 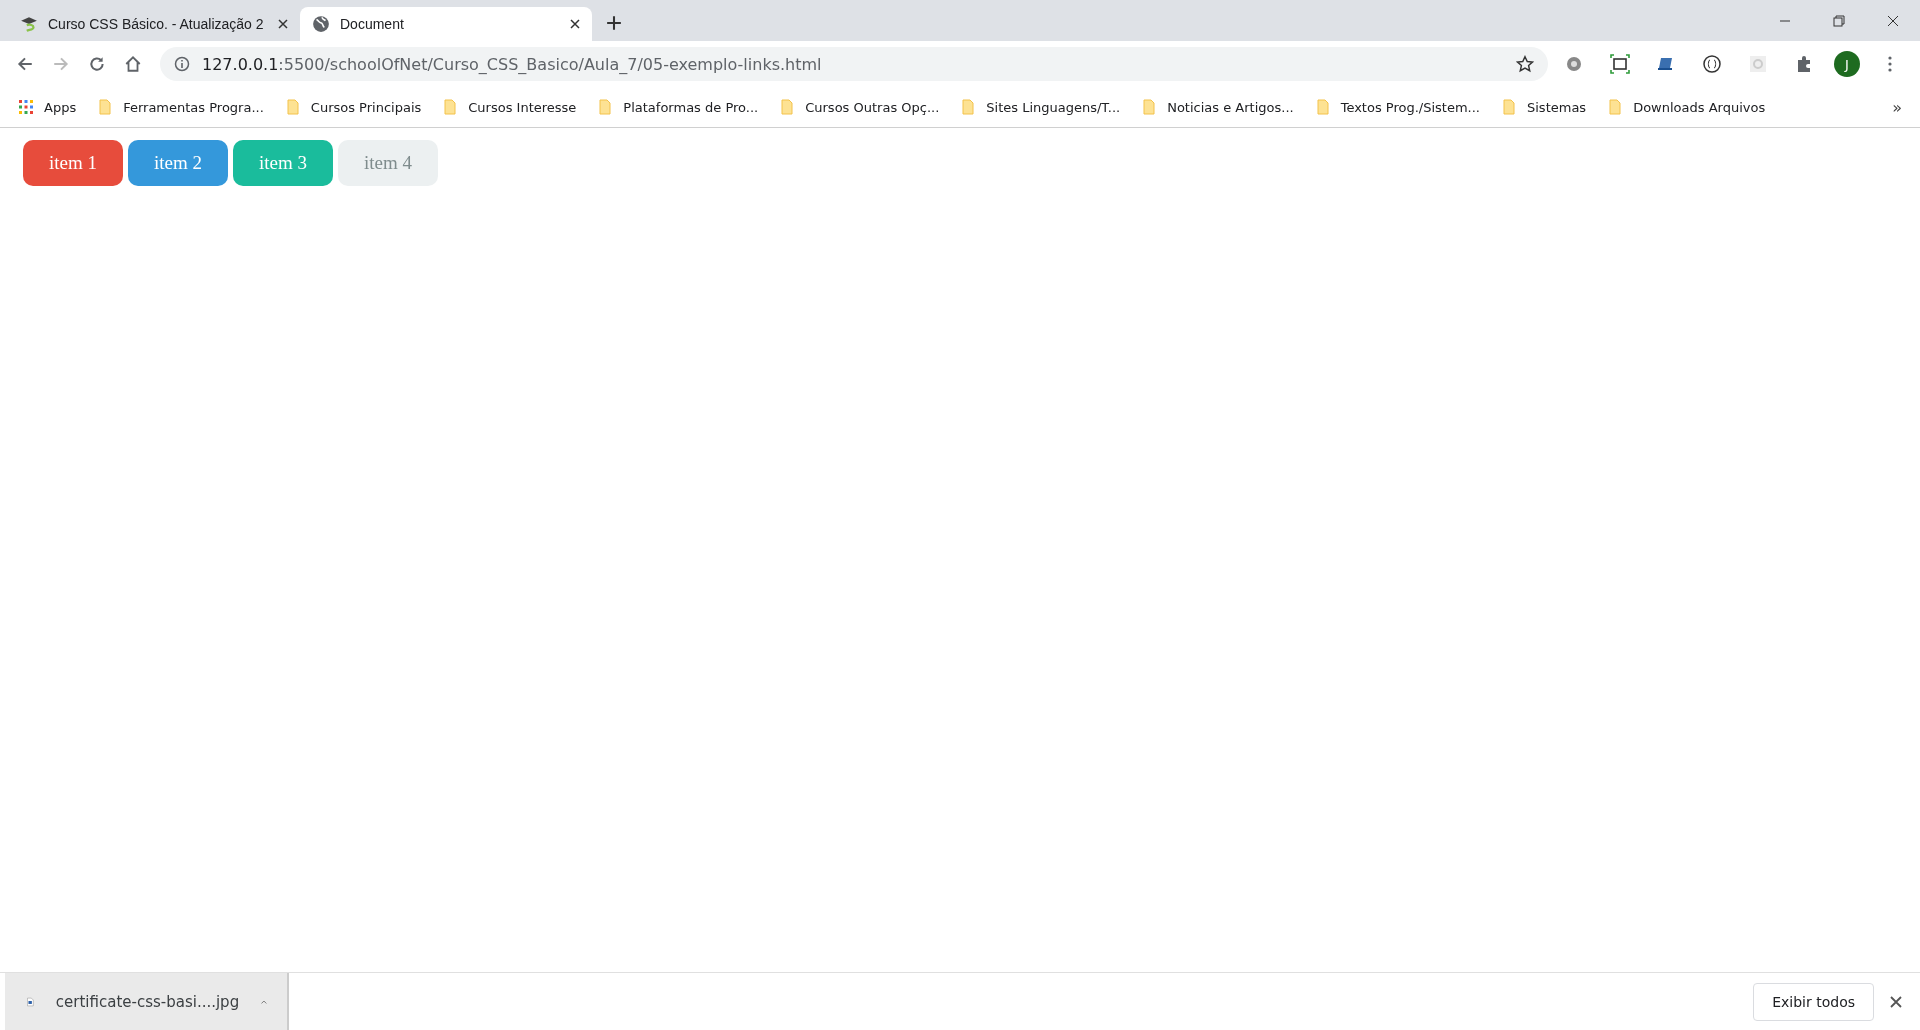 I want to click on profile-avatar: J, so click(x=1847, y=64).